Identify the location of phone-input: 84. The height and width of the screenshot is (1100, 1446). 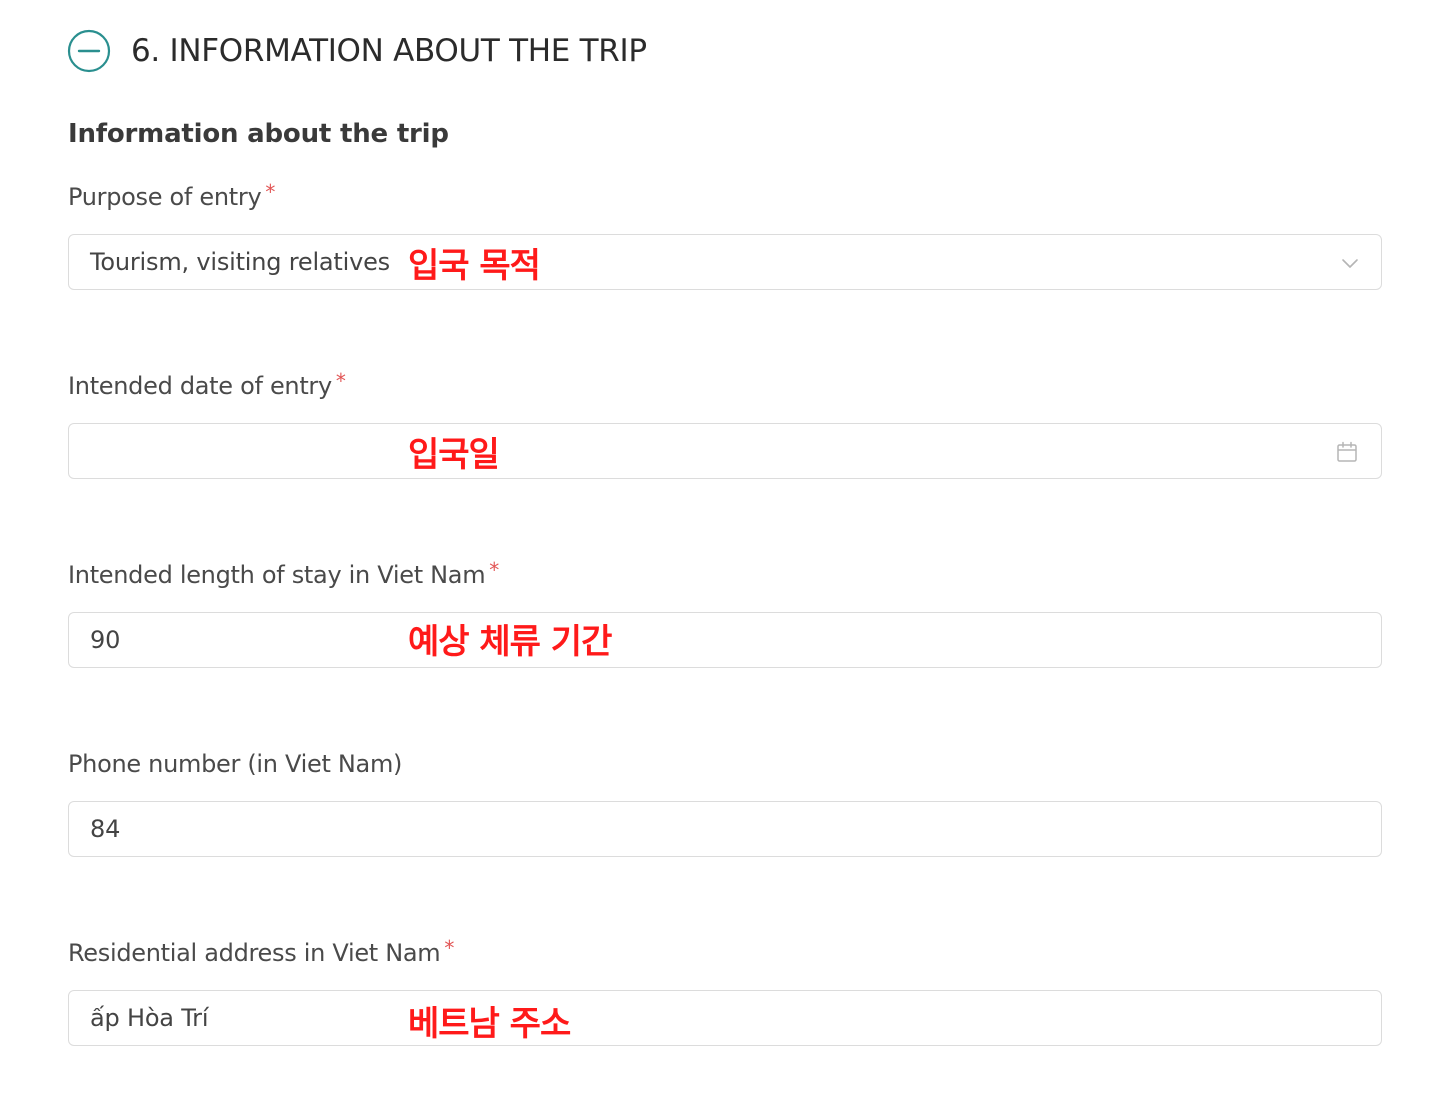
(725, 829).